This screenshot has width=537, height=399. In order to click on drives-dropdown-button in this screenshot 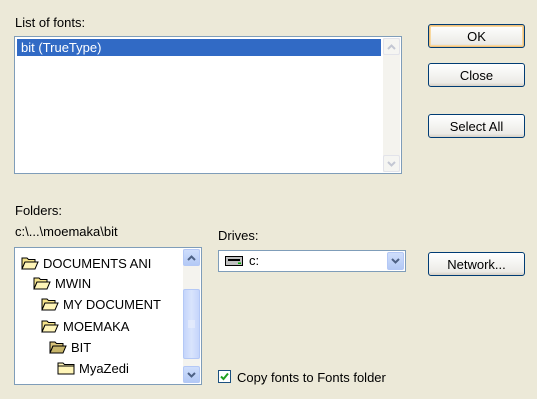, I will do `click(395, 261)`.